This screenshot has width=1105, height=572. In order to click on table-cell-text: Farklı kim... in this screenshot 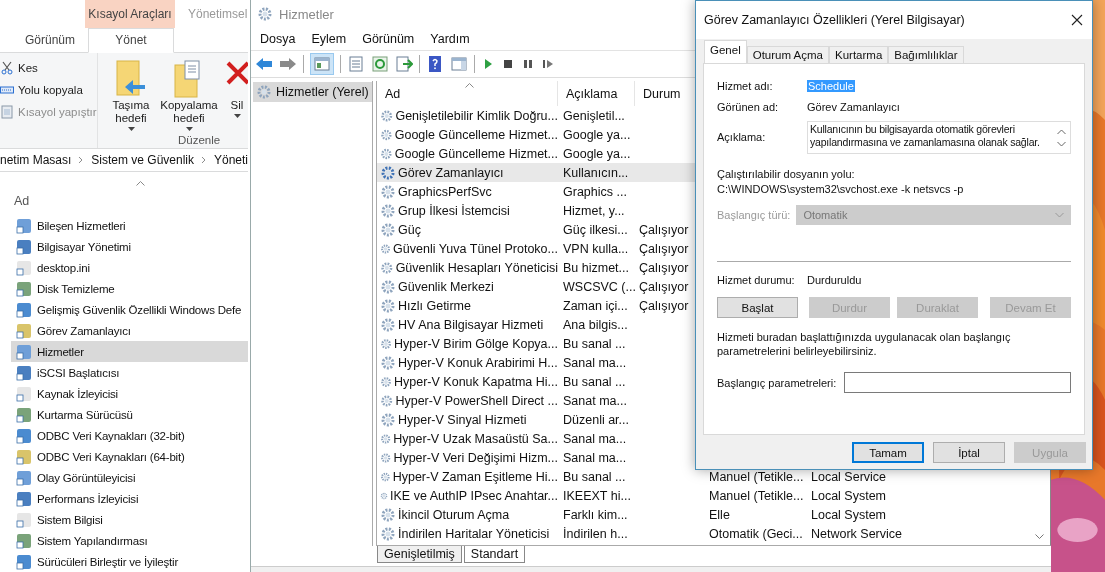, I will do `click(595, 514)`.